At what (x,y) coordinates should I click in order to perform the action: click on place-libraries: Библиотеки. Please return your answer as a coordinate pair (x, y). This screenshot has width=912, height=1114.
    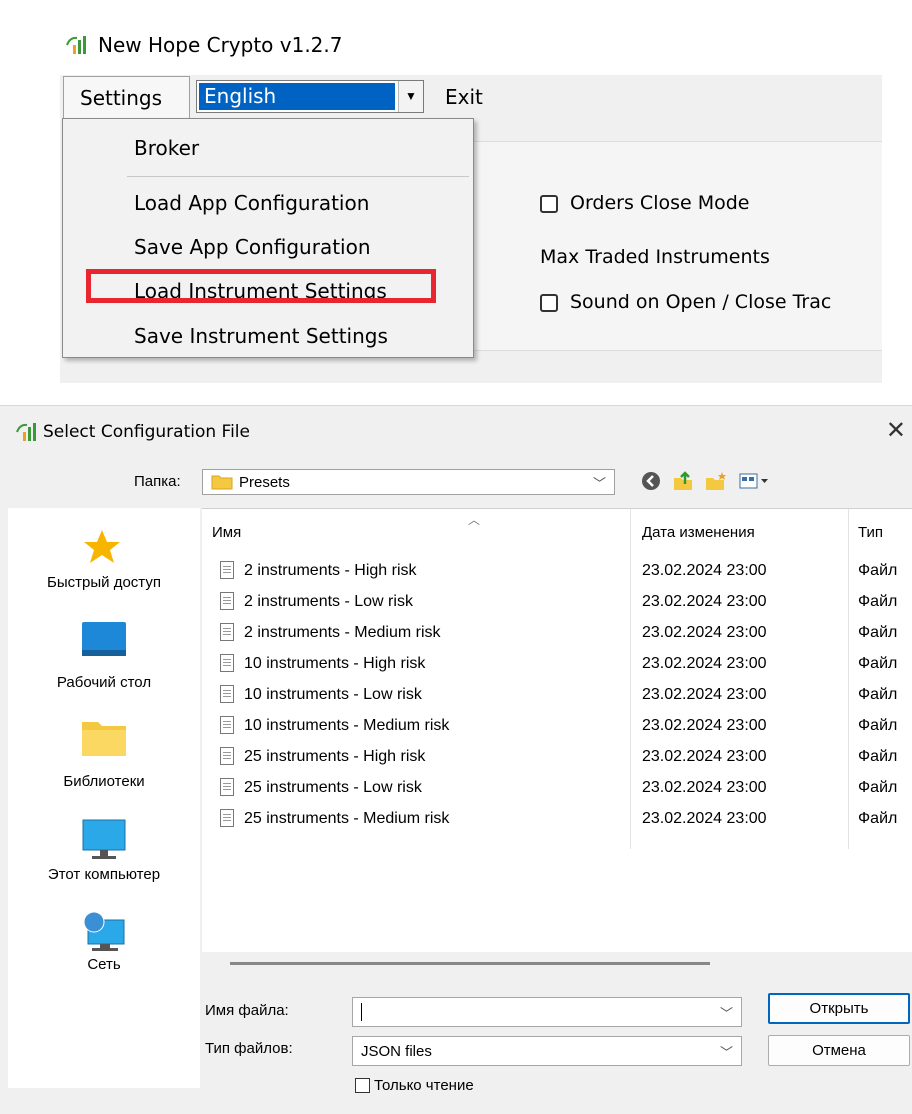
    Looking at the image, I should click on (104, 781).